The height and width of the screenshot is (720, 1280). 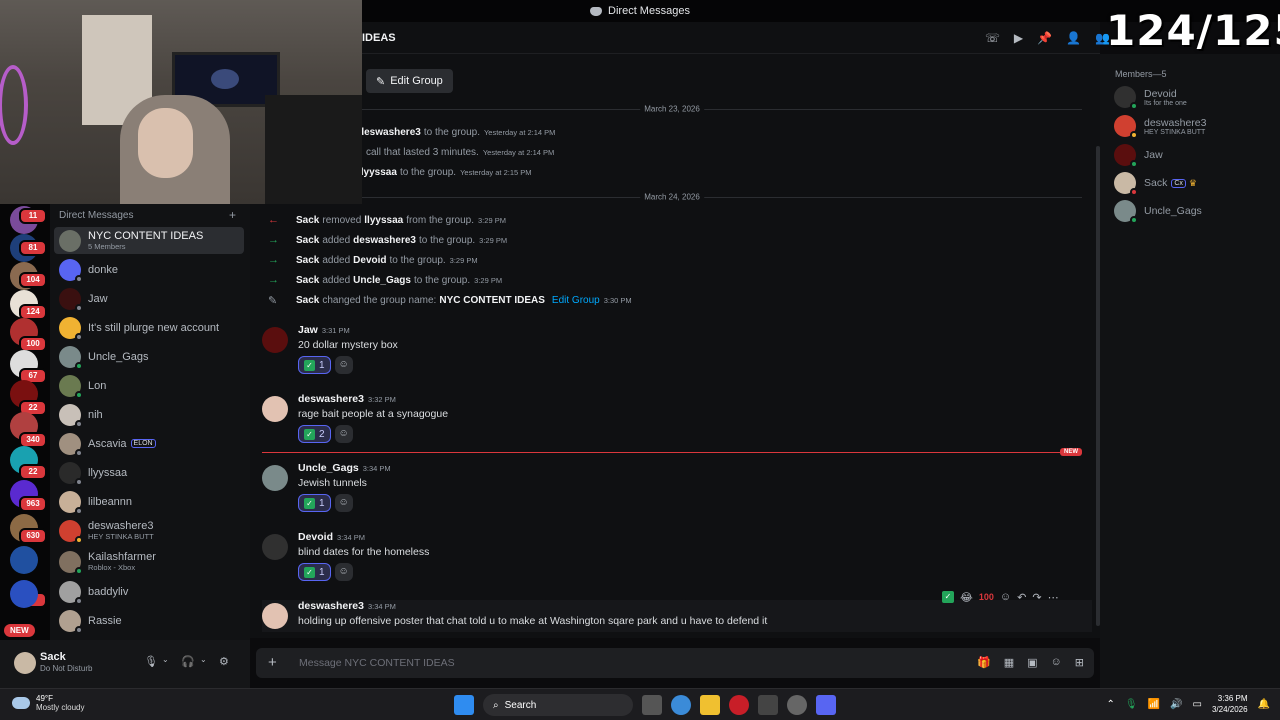 I want to click on store-icon, so click(x=768, y=705).